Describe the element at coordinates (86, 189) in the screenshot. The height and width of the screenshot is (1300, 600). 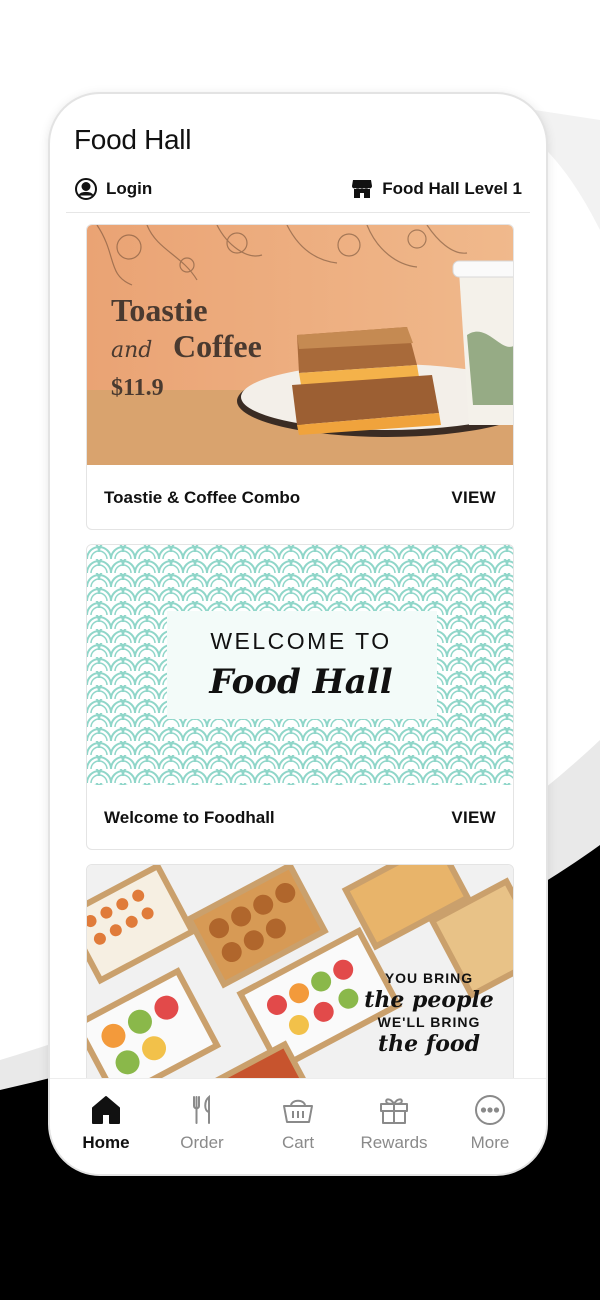
I see `user-circle-icon` at that location.